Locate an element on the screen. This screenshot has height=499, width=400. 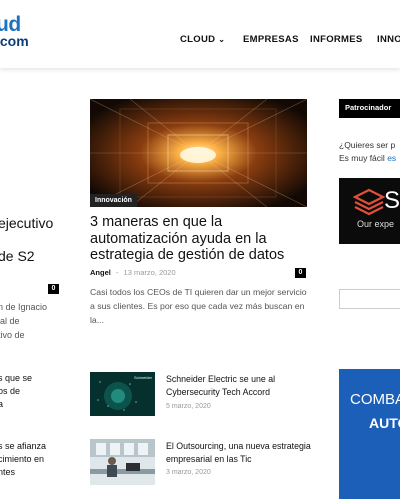
left-article-excerpt-line: ial de is located at coordinates (10, 321).